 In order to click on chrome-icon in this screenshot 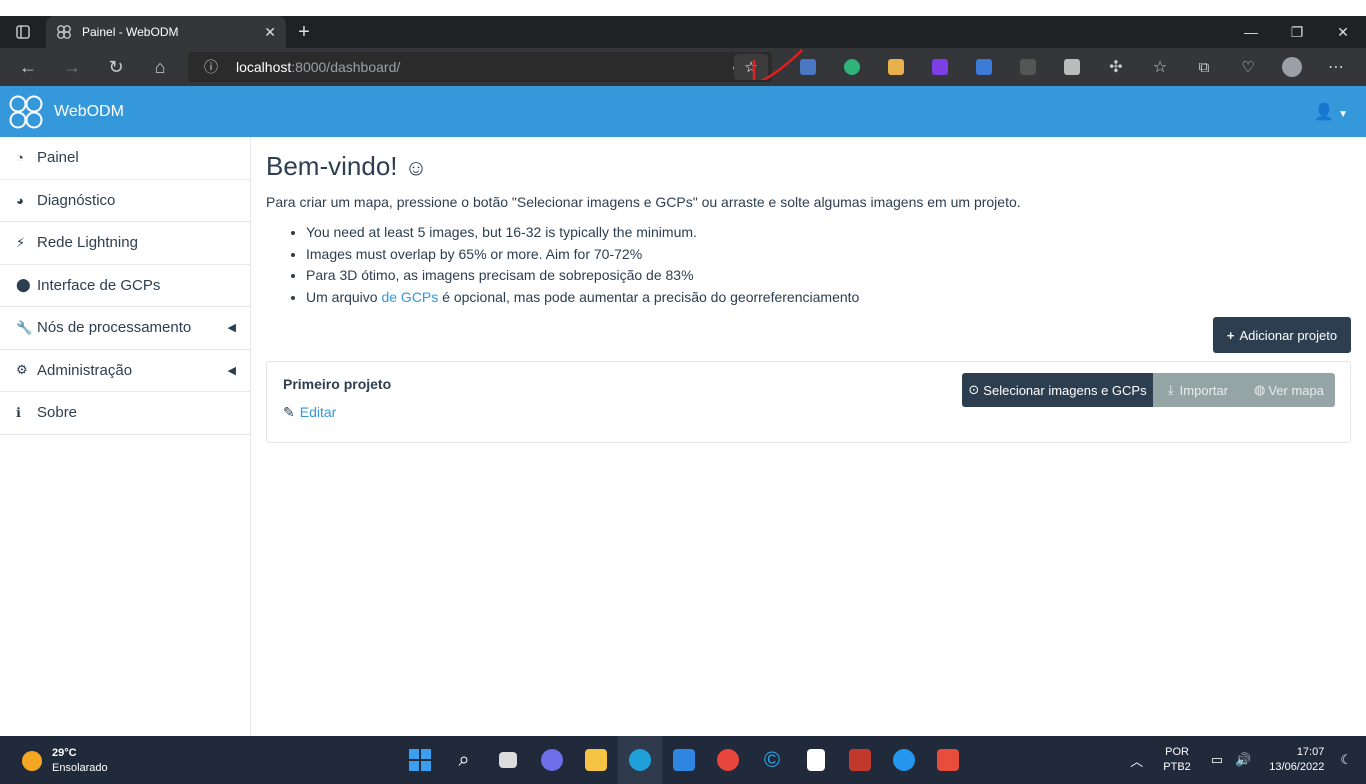, I will do `click(728, 760)`.